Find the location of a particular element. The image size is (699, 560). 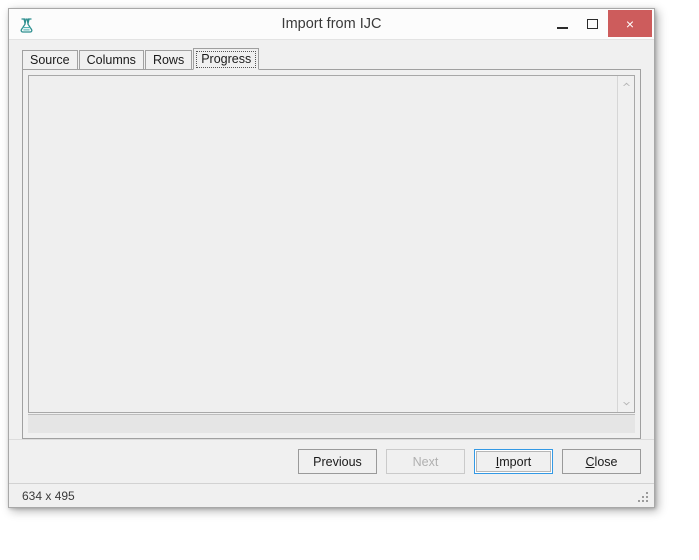

scroll-down-button is located at coordinates (626, 403).